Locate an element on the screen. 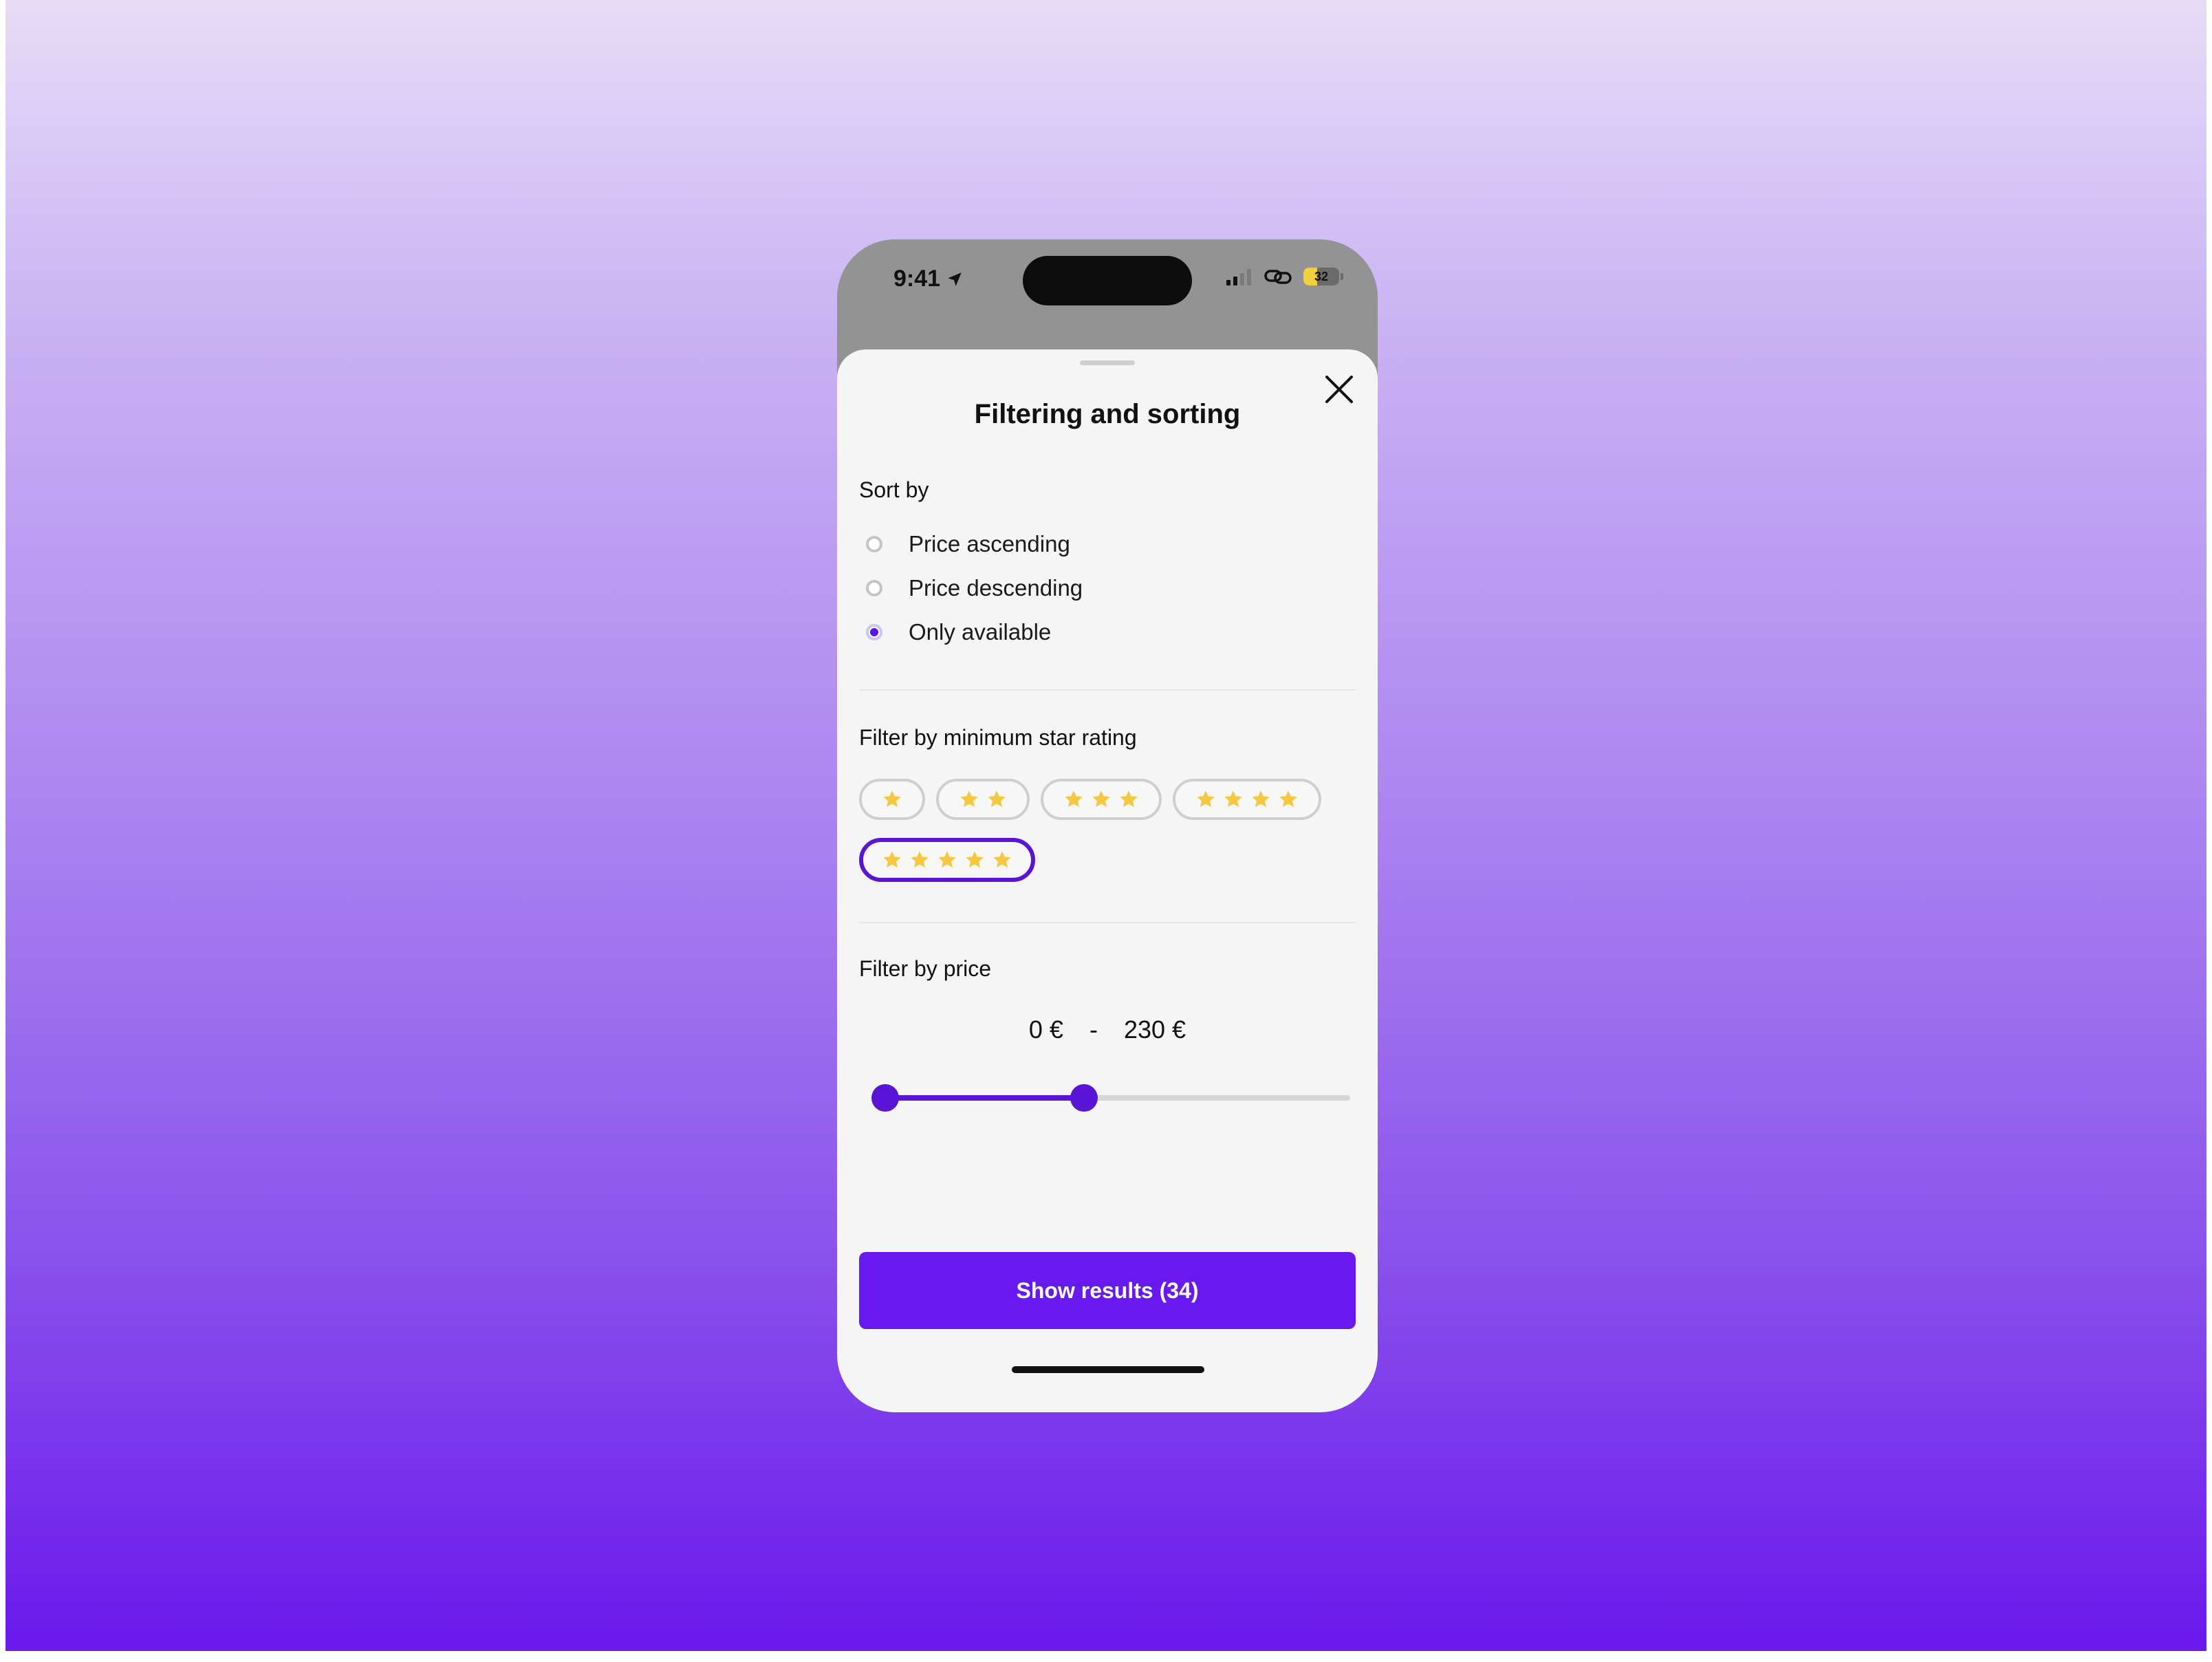 The height and width of the screenshot is (1662, 2212). battery-icon: 32 is located at coordinates (1321, 276).